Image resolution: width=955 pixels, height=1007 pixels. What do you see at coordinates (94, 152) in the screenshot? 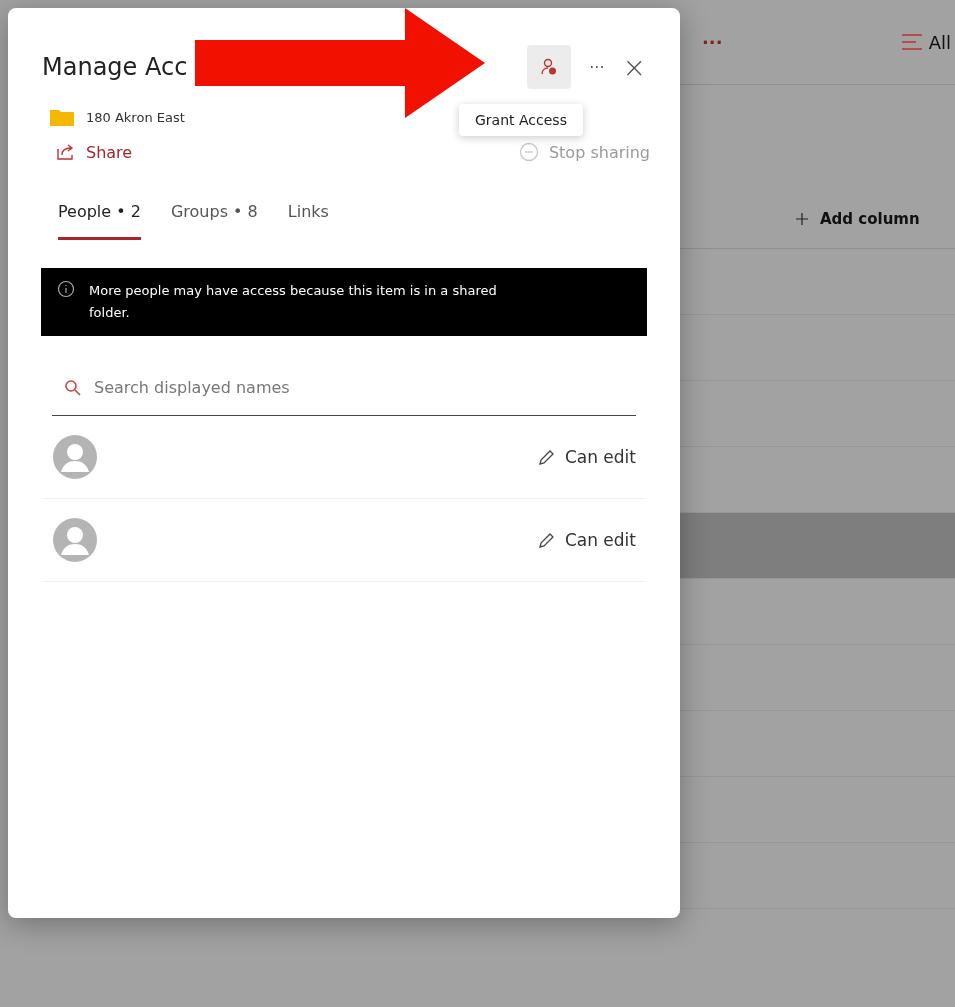
I see `share-link: Share` at bounding box center [94, 152].